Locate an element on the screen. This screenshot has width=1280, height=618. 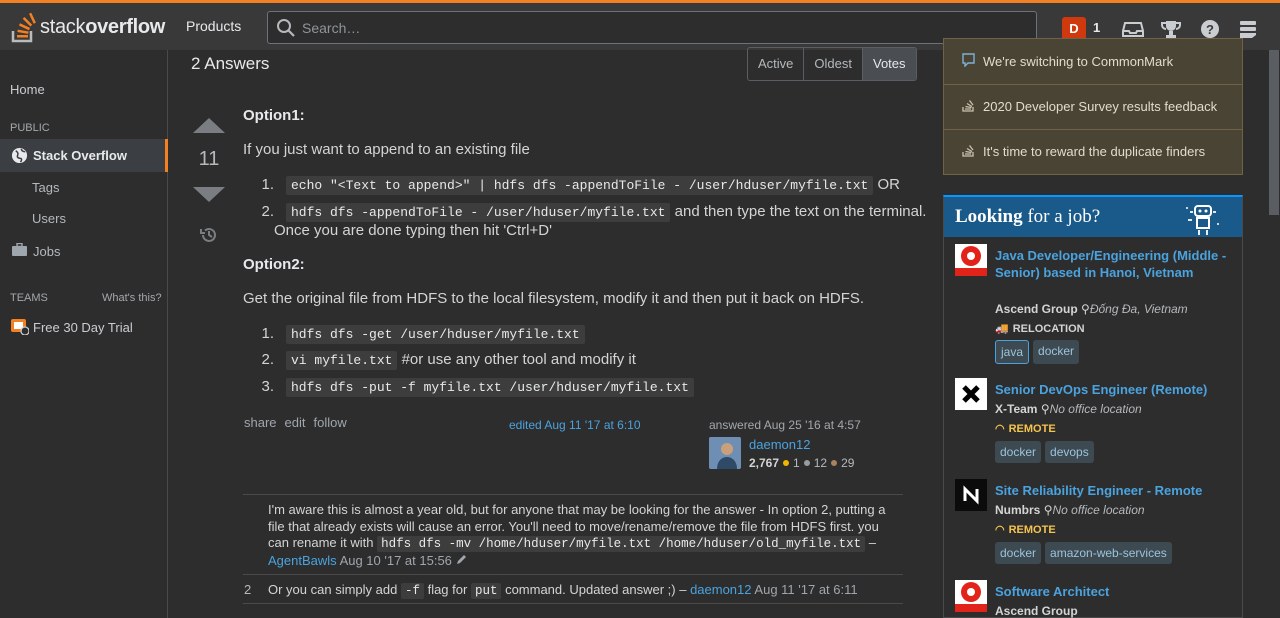
search-box is located at coordinates (652, 27).